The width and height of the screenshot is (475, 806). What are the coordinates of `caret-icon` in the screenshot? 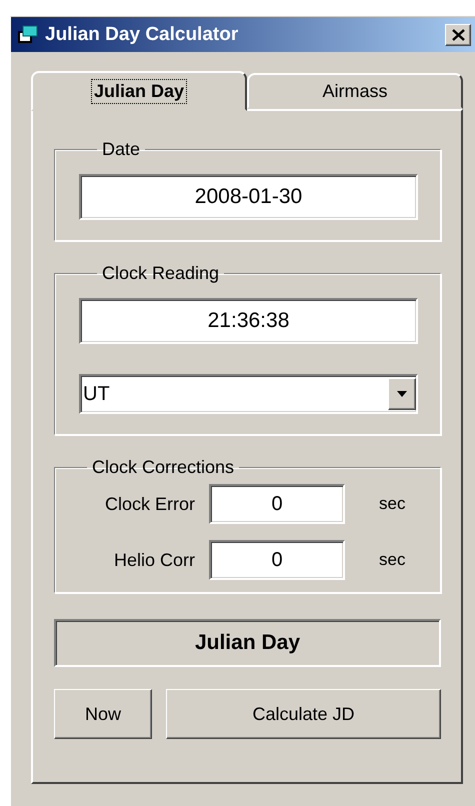 It's located at (402, 394).